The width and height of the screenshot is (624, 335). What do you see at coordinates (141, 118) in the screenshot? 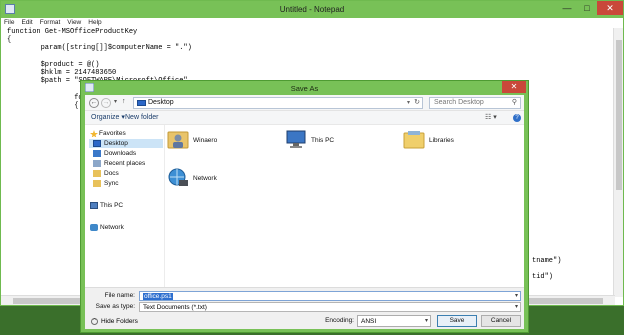
I see `new-folder-button: New folder` at bounding box center [141, 118].